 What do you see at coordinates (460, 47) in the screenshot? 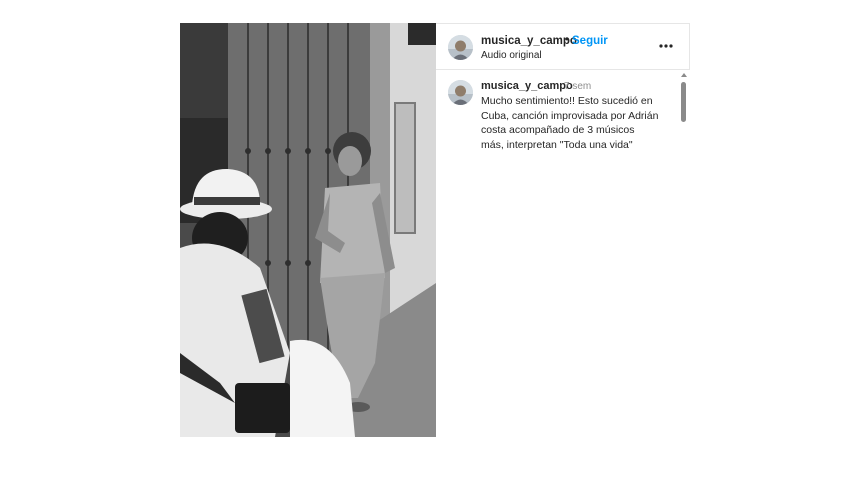
I see `author-avatar` at bounding box center [460, 47].